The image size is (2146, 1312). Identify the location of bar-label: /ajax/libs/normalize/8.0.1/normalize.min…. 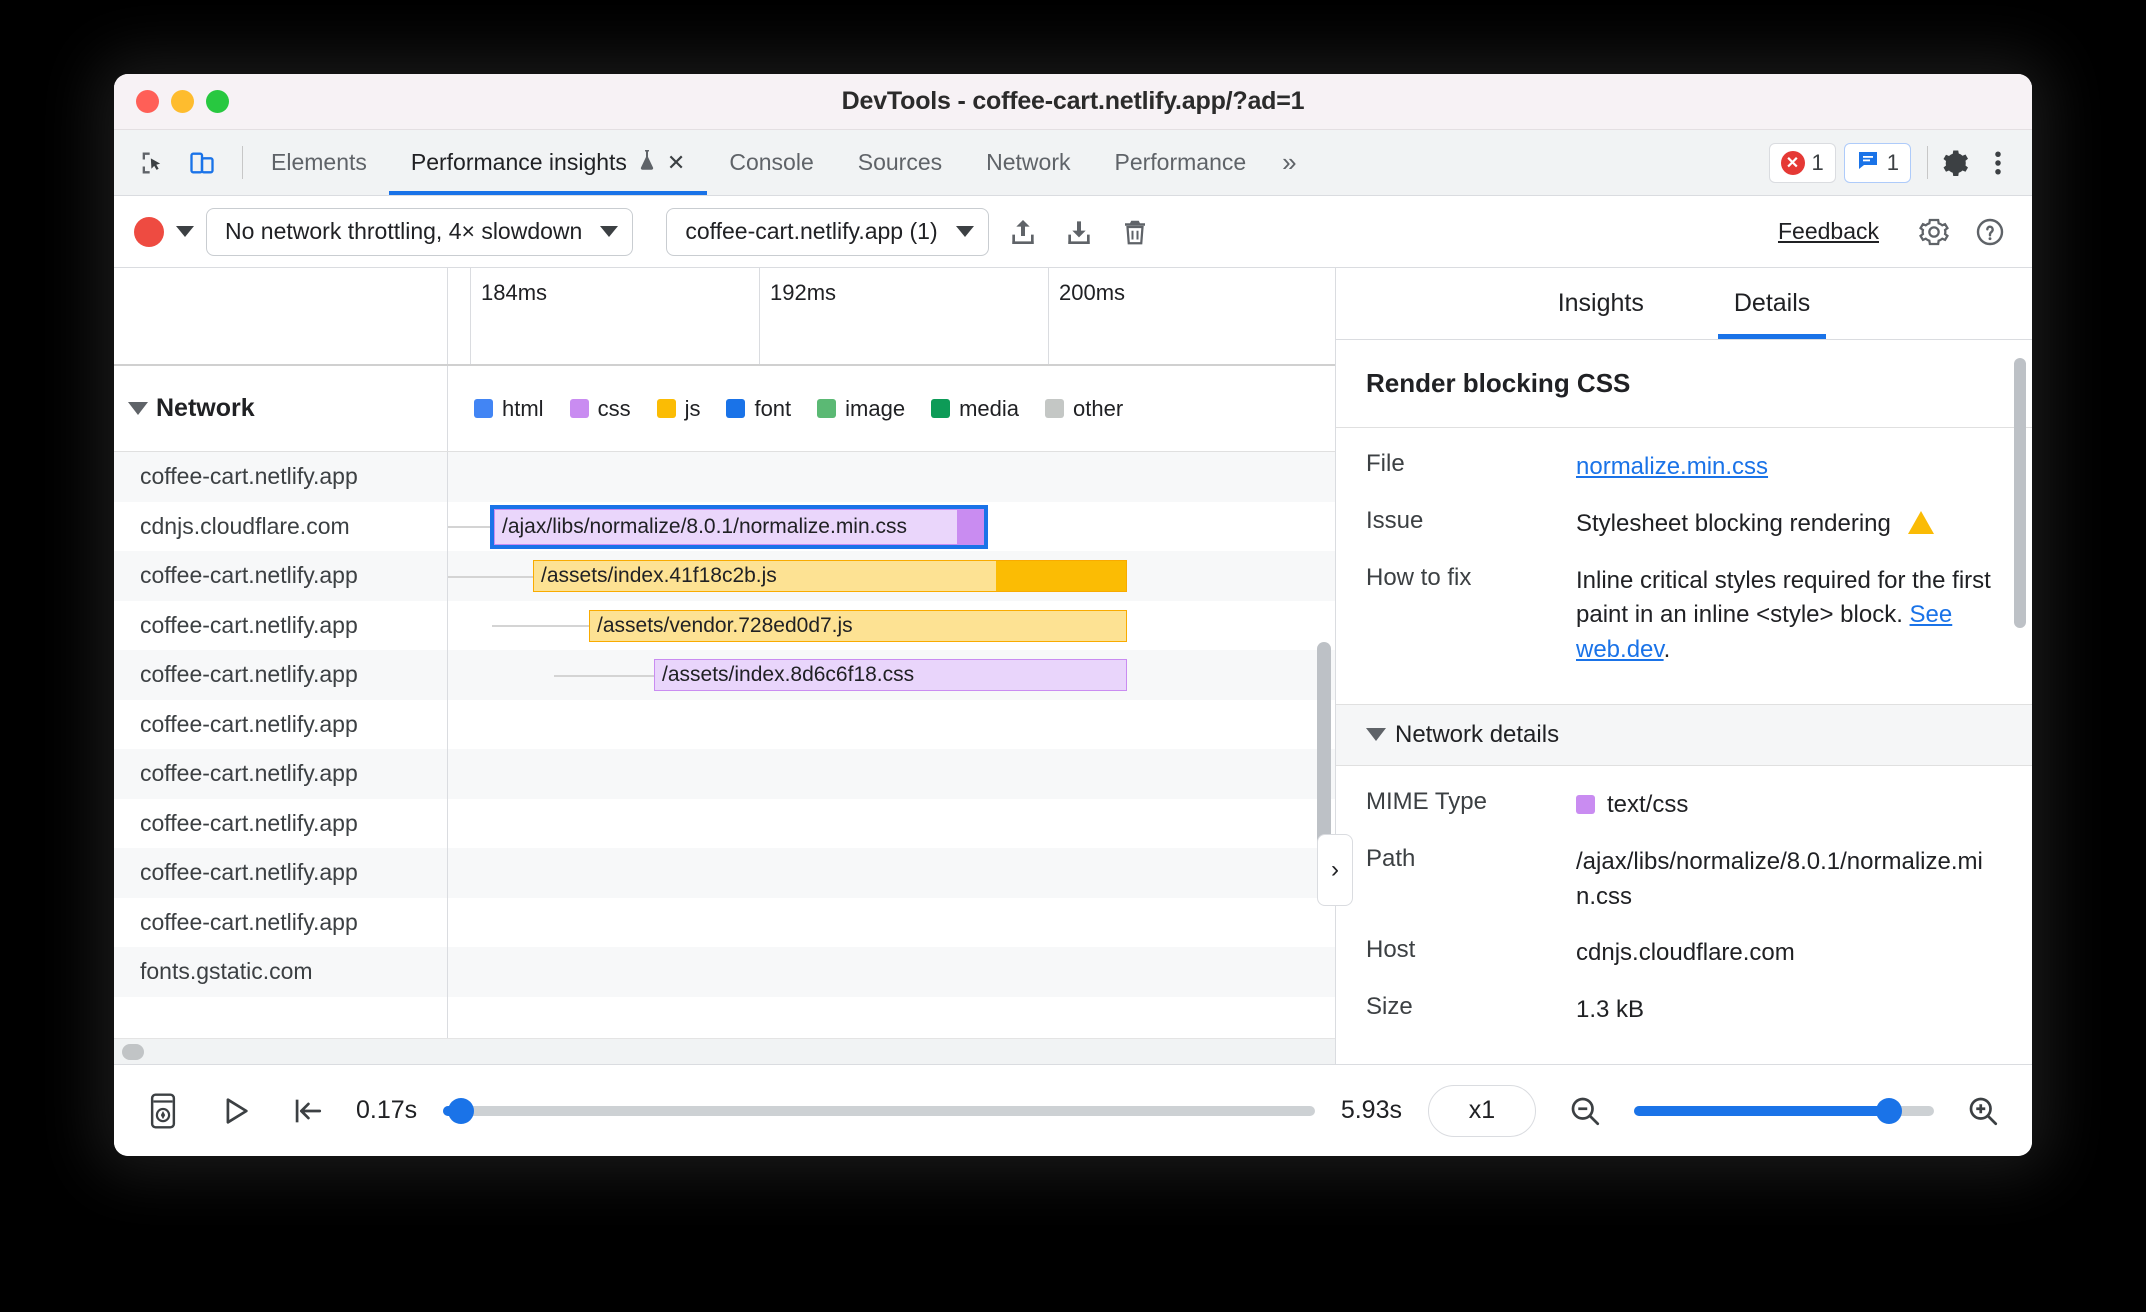
(704, 526).